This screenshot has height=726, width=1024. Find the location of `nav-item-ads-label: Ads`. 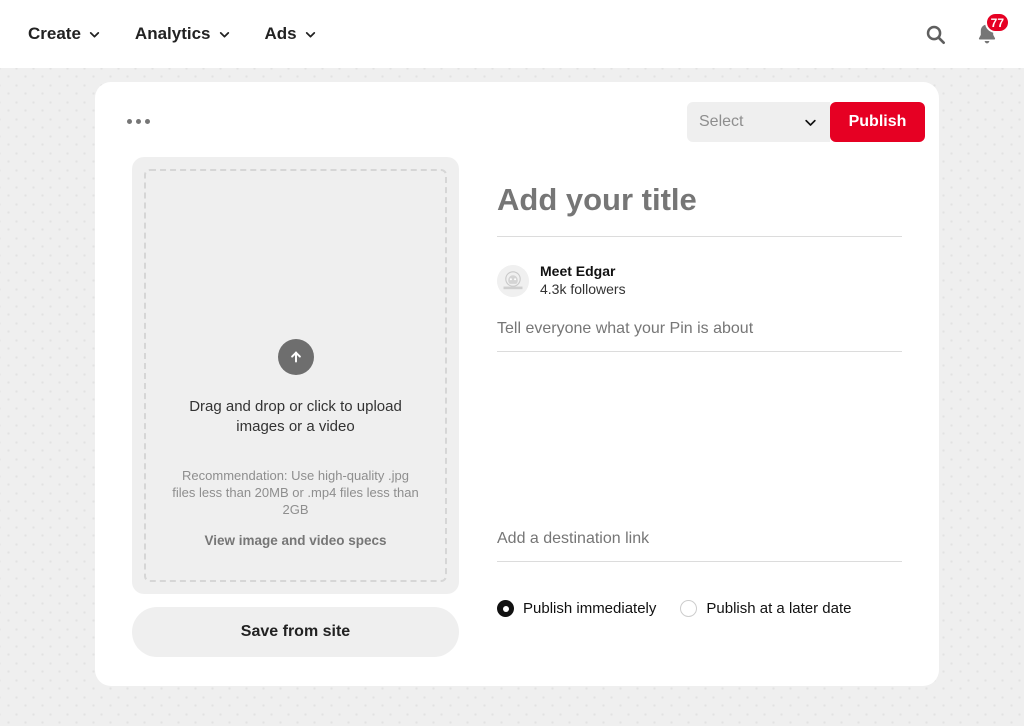

nav-item-ads-label: Ads is located at coordinates (280, 33).